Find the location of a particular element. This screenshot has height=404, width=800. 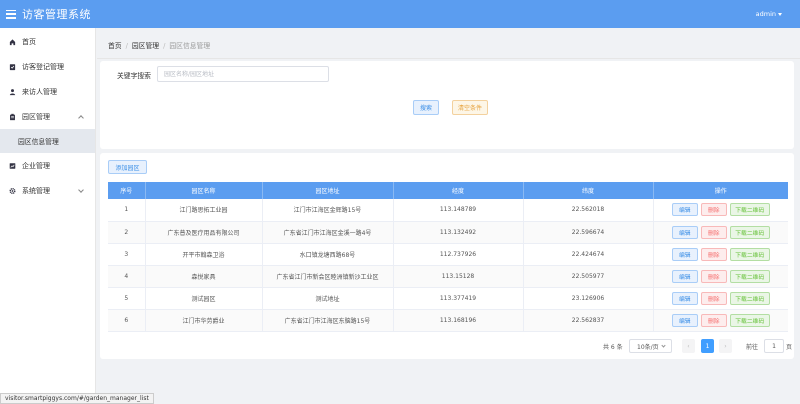

cell-name: 广东普及医疗用品有限公司 is located at coordinates (204, 232).